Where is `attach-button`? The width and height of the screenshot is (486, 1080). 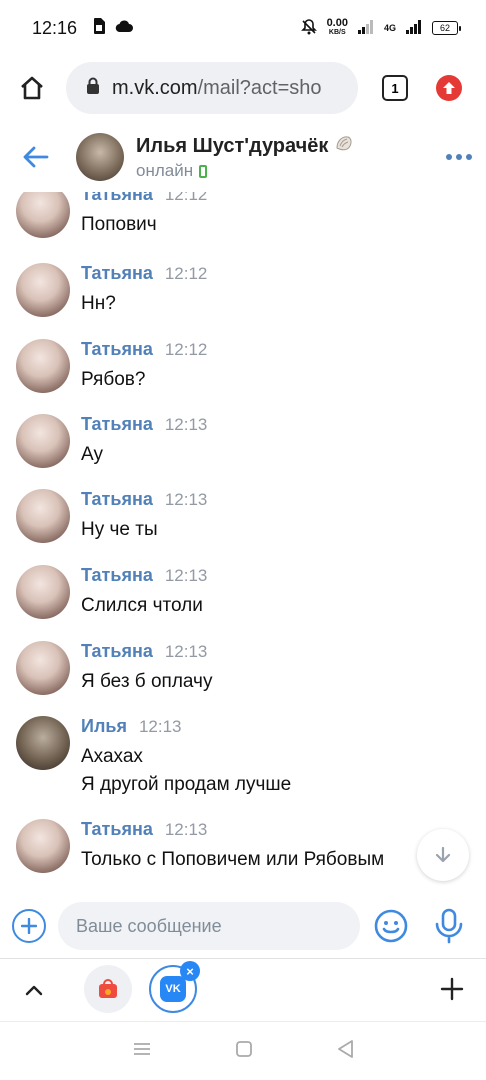 attach-button is located at coordinates (29, 926).